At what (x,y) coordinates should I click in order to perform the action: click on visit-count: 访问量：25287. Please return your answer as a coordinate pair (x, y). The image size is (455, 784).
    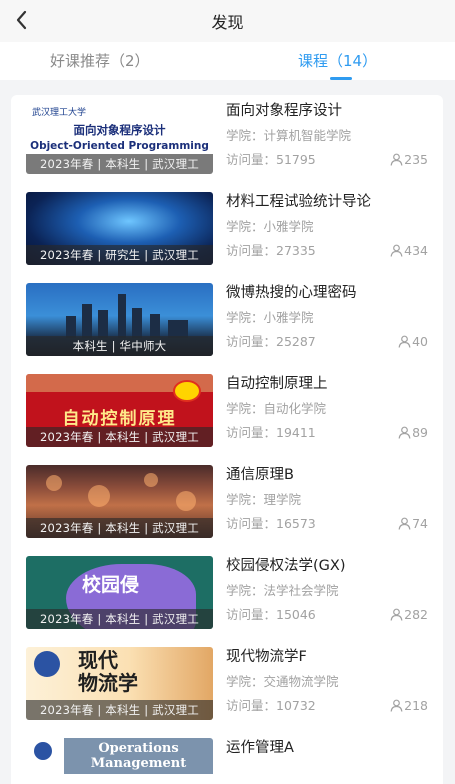
    Looking at the image, I should click on (271, 341).